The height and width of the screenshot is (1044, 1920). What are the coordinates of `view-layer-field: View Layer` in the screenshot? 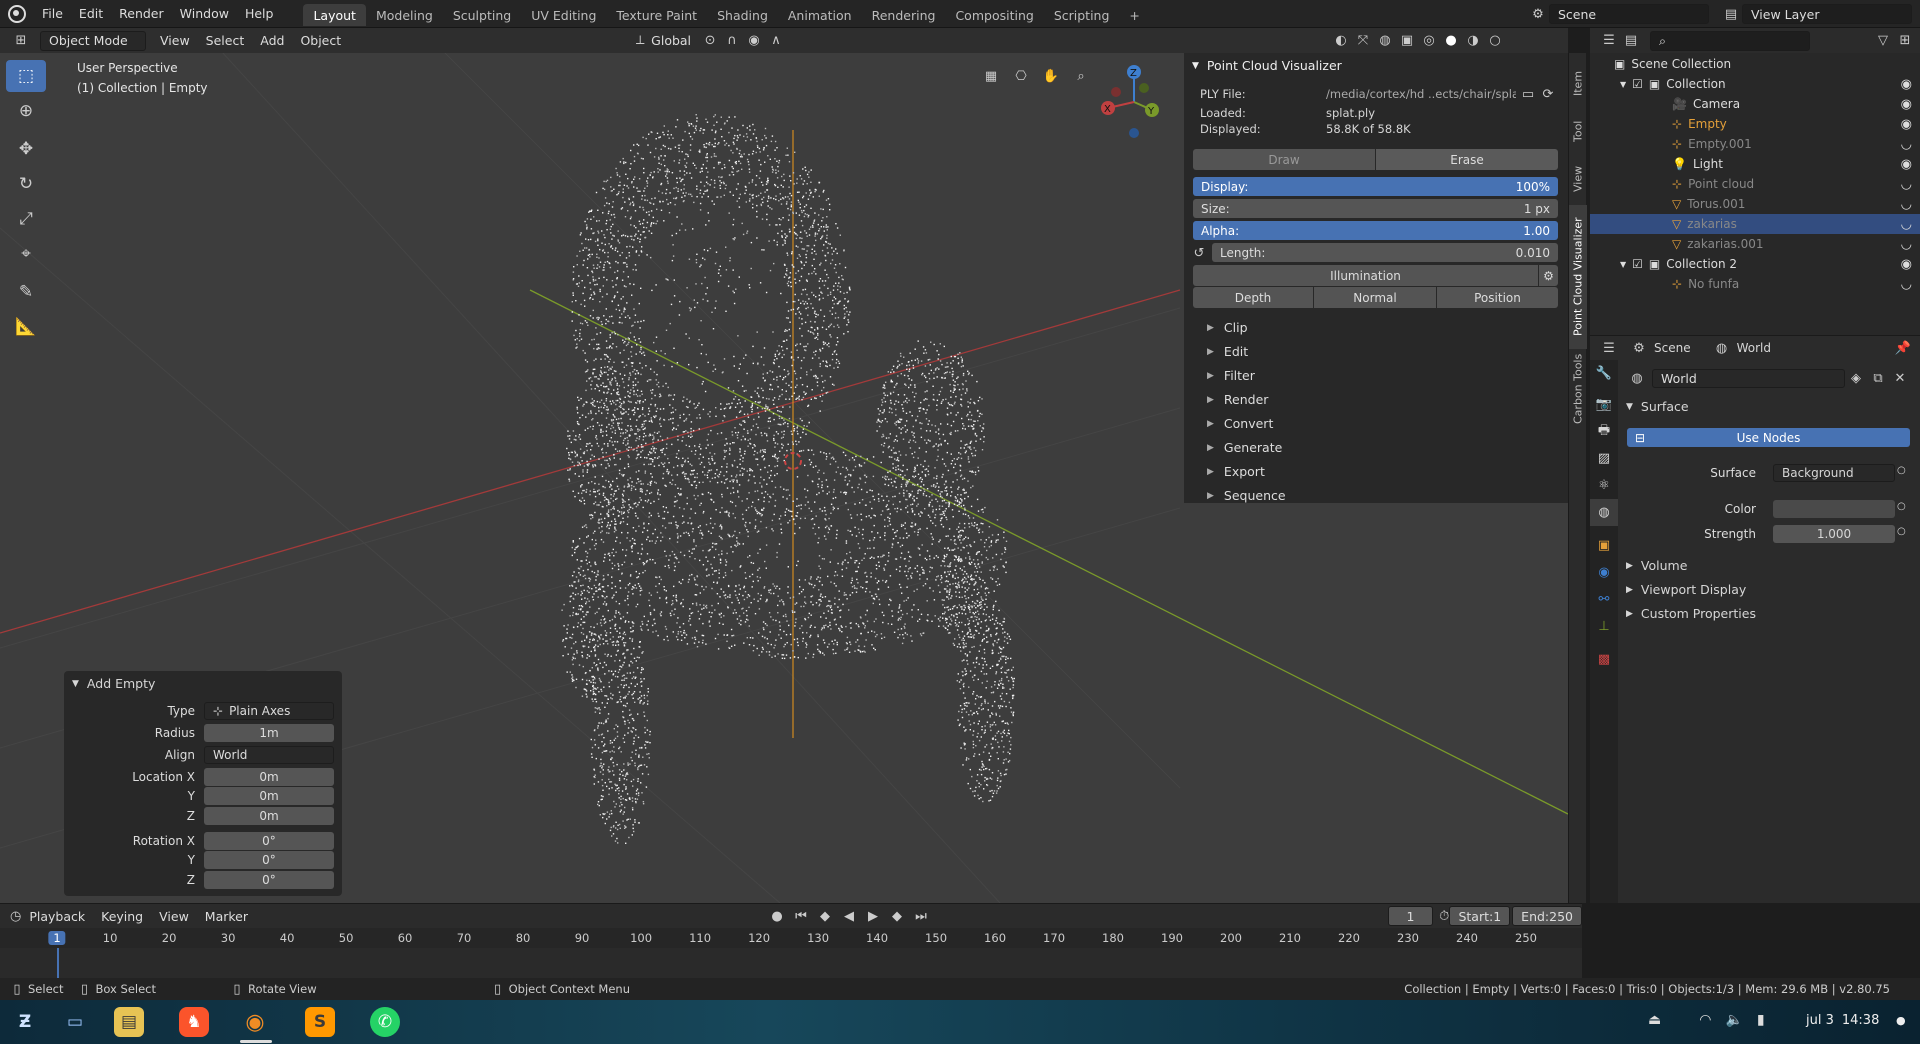 It's located at (1827, 14).